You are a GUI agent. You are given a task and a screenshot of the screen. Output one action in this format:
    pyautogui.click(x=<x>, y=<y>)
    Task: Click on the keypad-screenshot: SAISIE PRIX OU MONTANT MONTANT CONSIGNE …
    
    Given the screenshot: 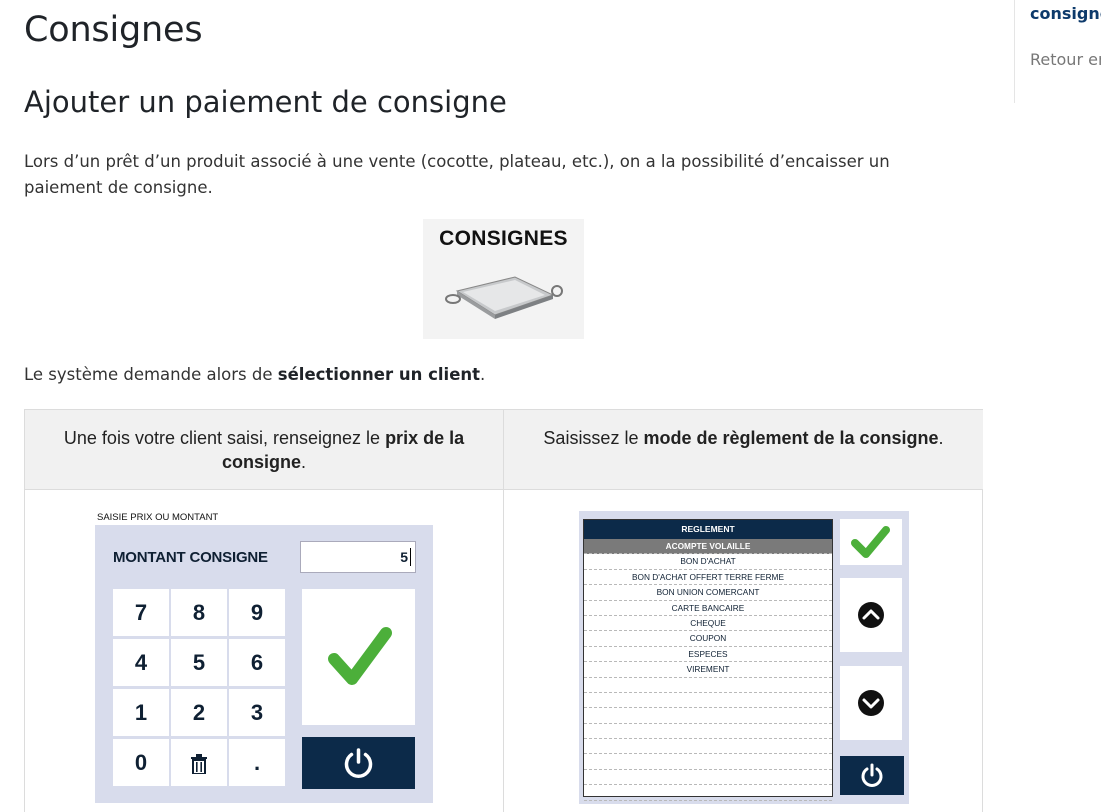 What is the action you would take?
    pyautogui.click(x=264, y=653)
    